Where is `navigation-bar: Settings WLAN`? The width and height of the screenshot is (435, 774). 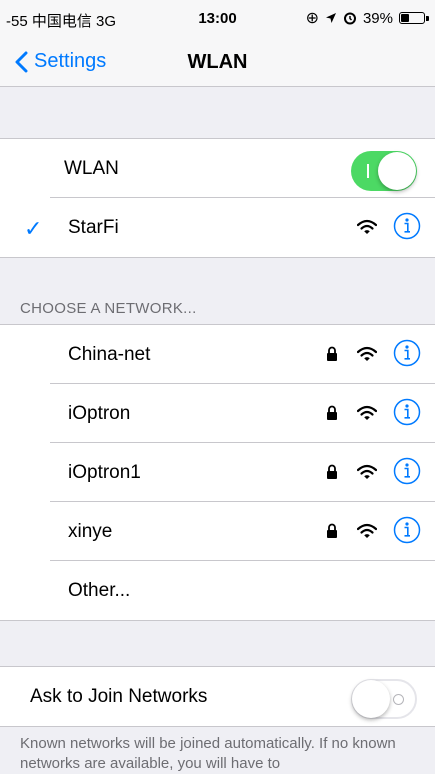
navigation-bar: Settings WLAN is located at coordinates (217, 63).